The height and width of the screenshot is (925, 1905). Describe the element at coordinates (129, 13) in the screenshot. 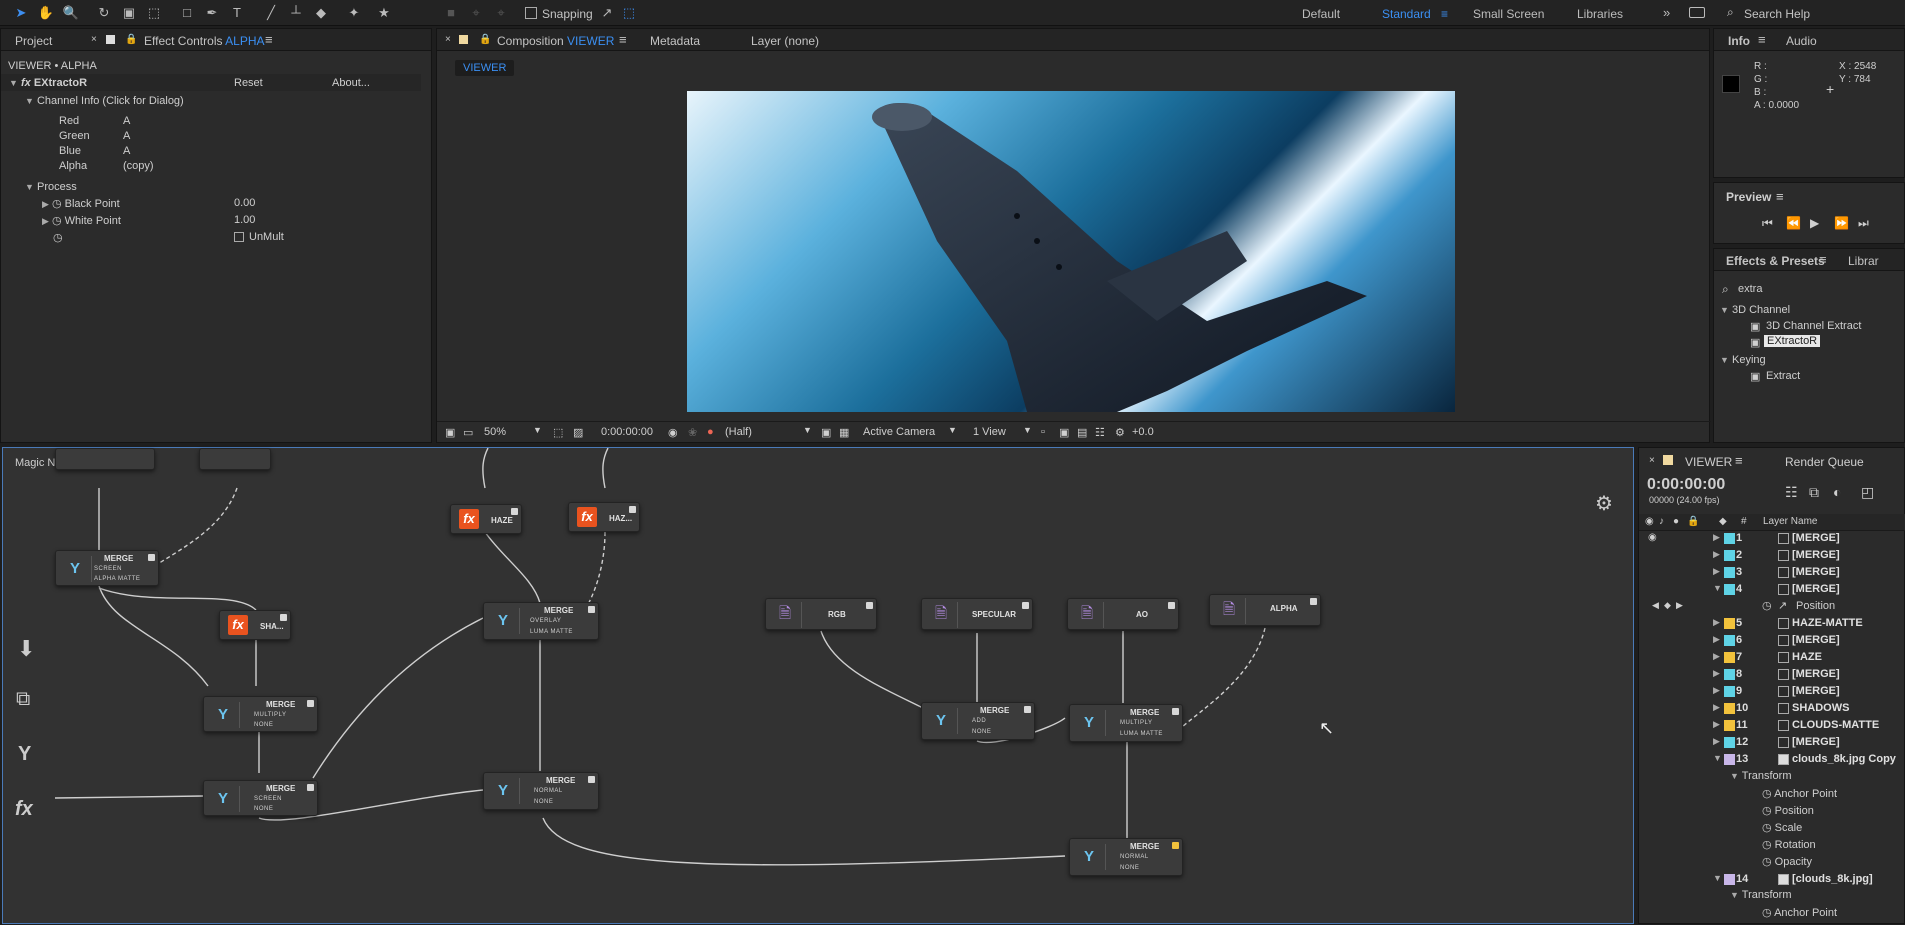

I see `camera-tool-icon: ▣` at that location.